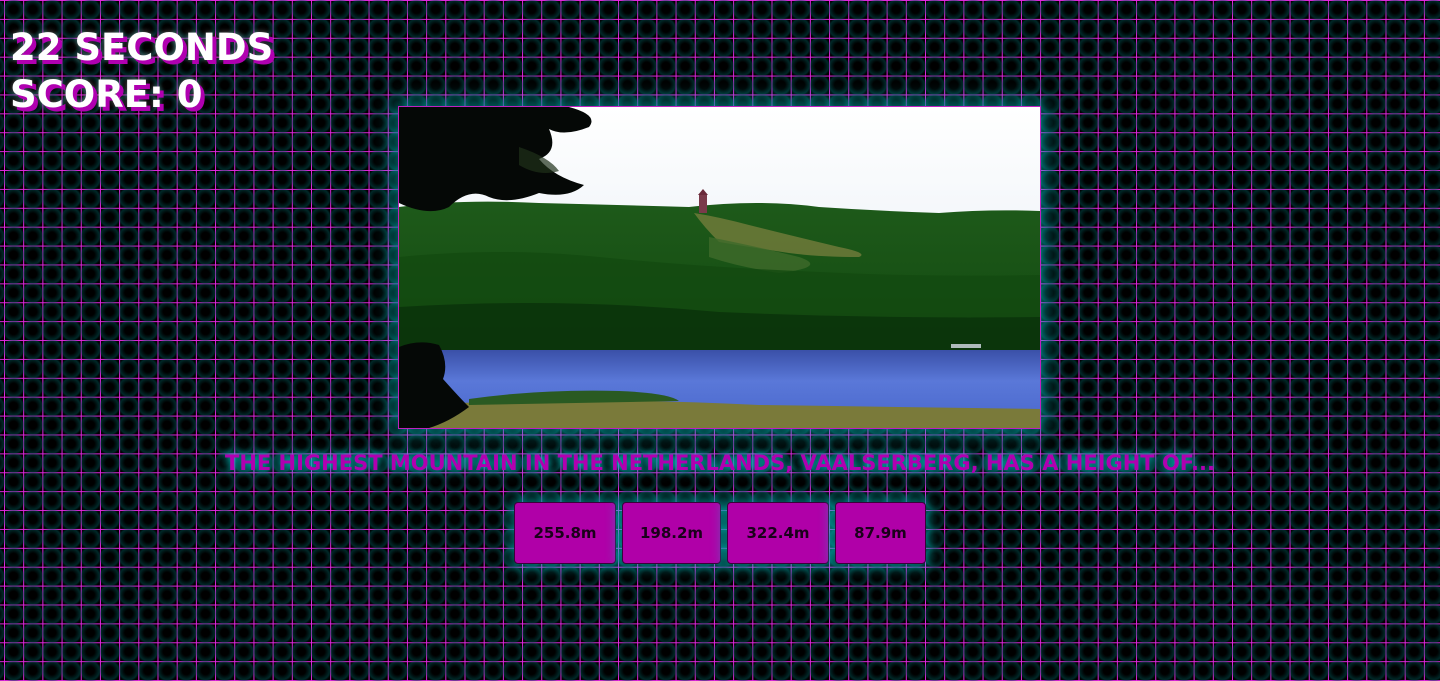  I want to click on answer-button-1: 255.8m, so click(565, 533).